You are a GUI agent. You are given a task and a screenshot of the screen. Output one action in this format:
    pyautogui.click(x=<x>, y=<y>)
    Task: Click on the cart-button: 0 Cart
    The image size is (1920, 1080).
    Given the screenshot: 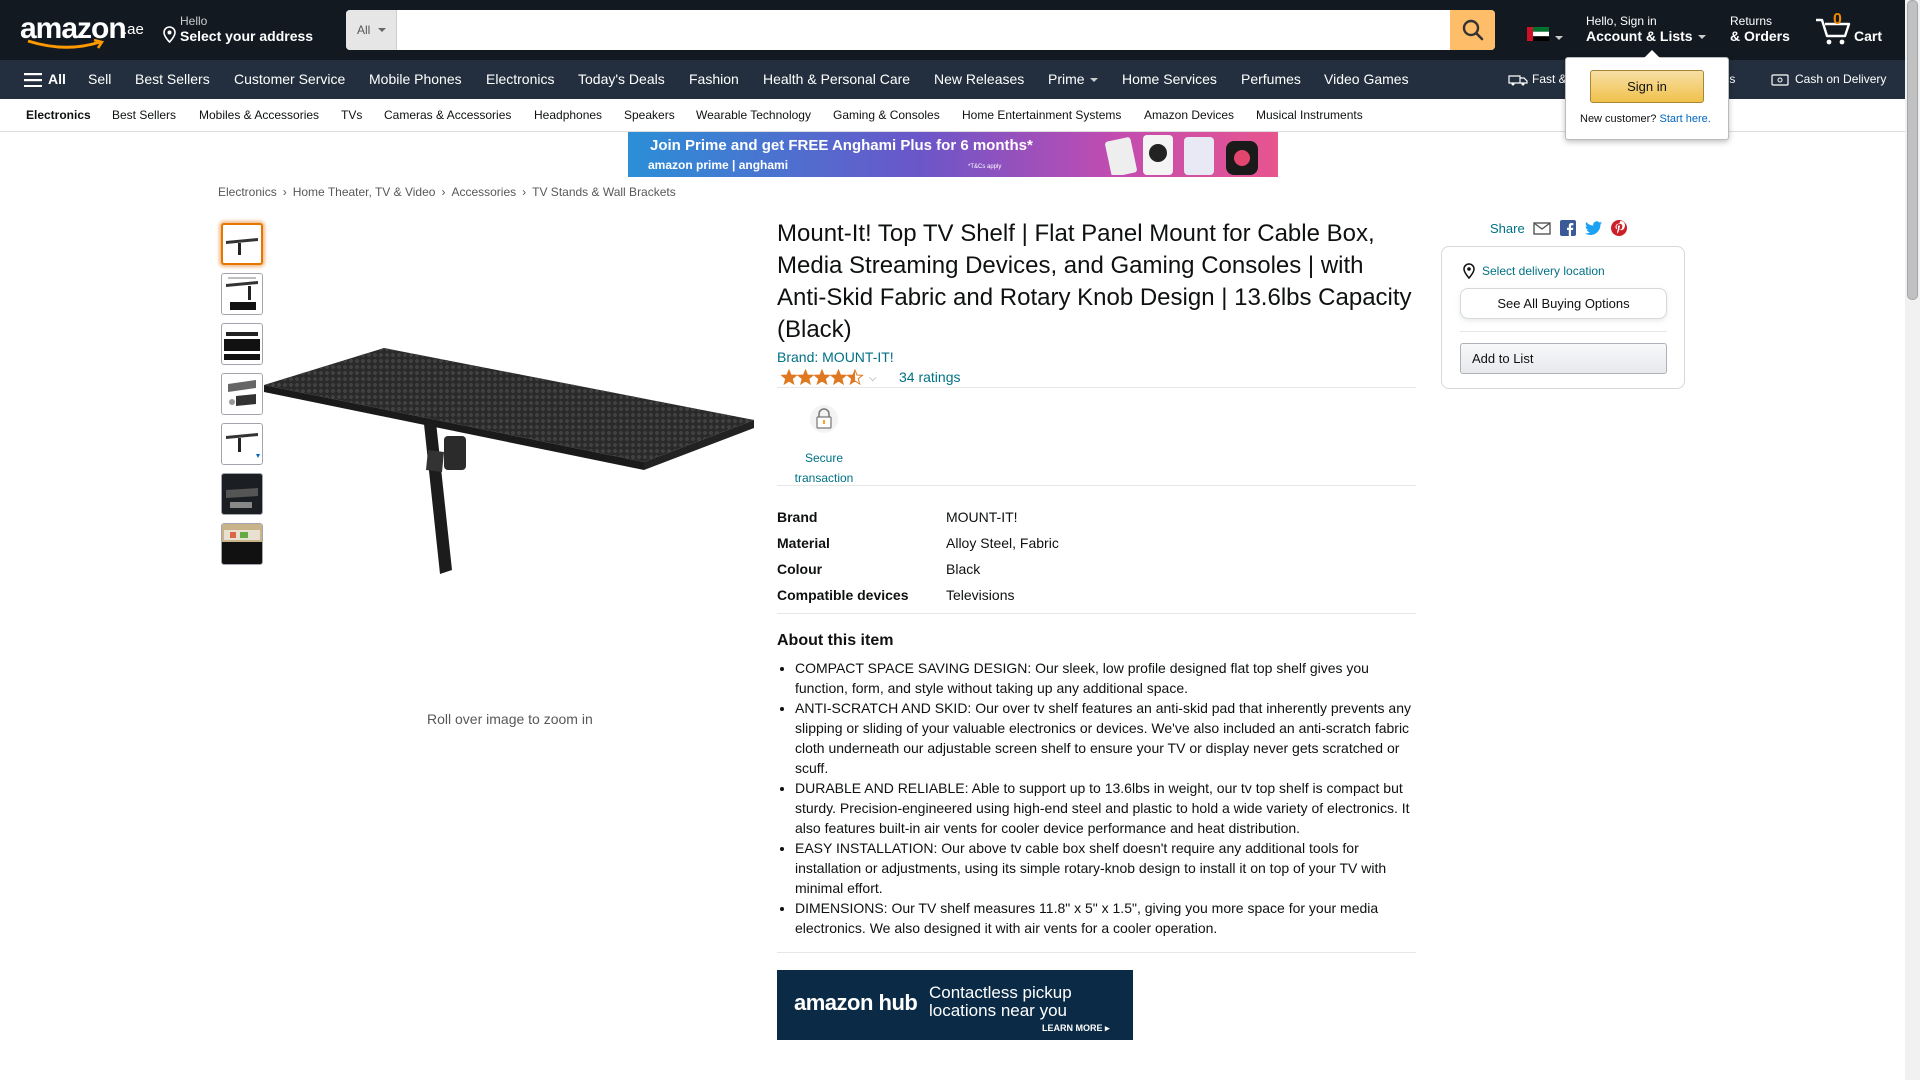 What is the action you would take?
    pyautogui.click(x=1854, y=30)
    